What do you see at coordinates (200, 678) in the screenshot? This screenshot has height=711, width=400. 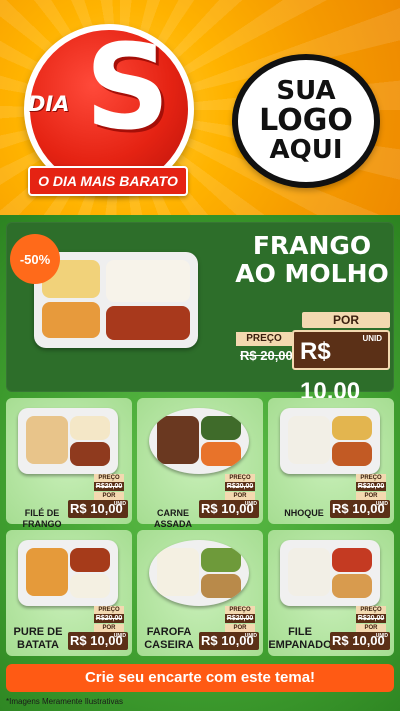 I see `cta-banner: Crie seu encarte com este tema!` at bounding box center [200, 678].